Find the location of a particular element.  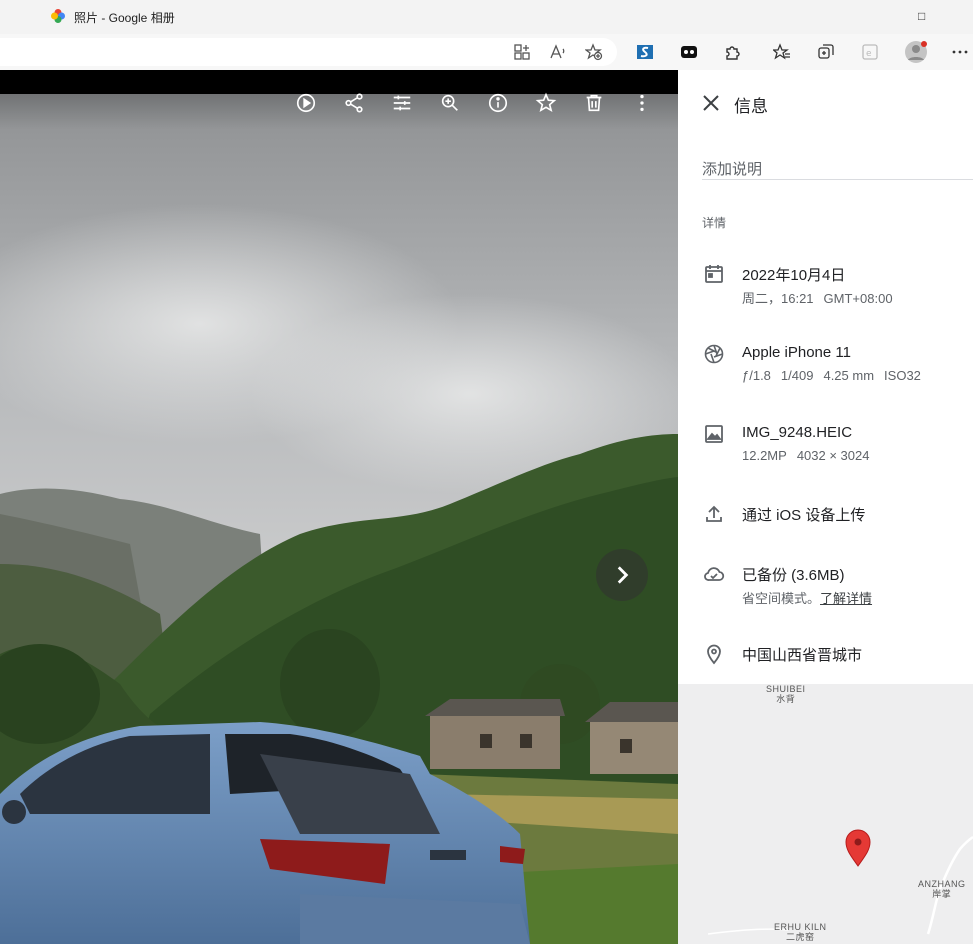

favorites-icon is located at coordinates (782, 52).